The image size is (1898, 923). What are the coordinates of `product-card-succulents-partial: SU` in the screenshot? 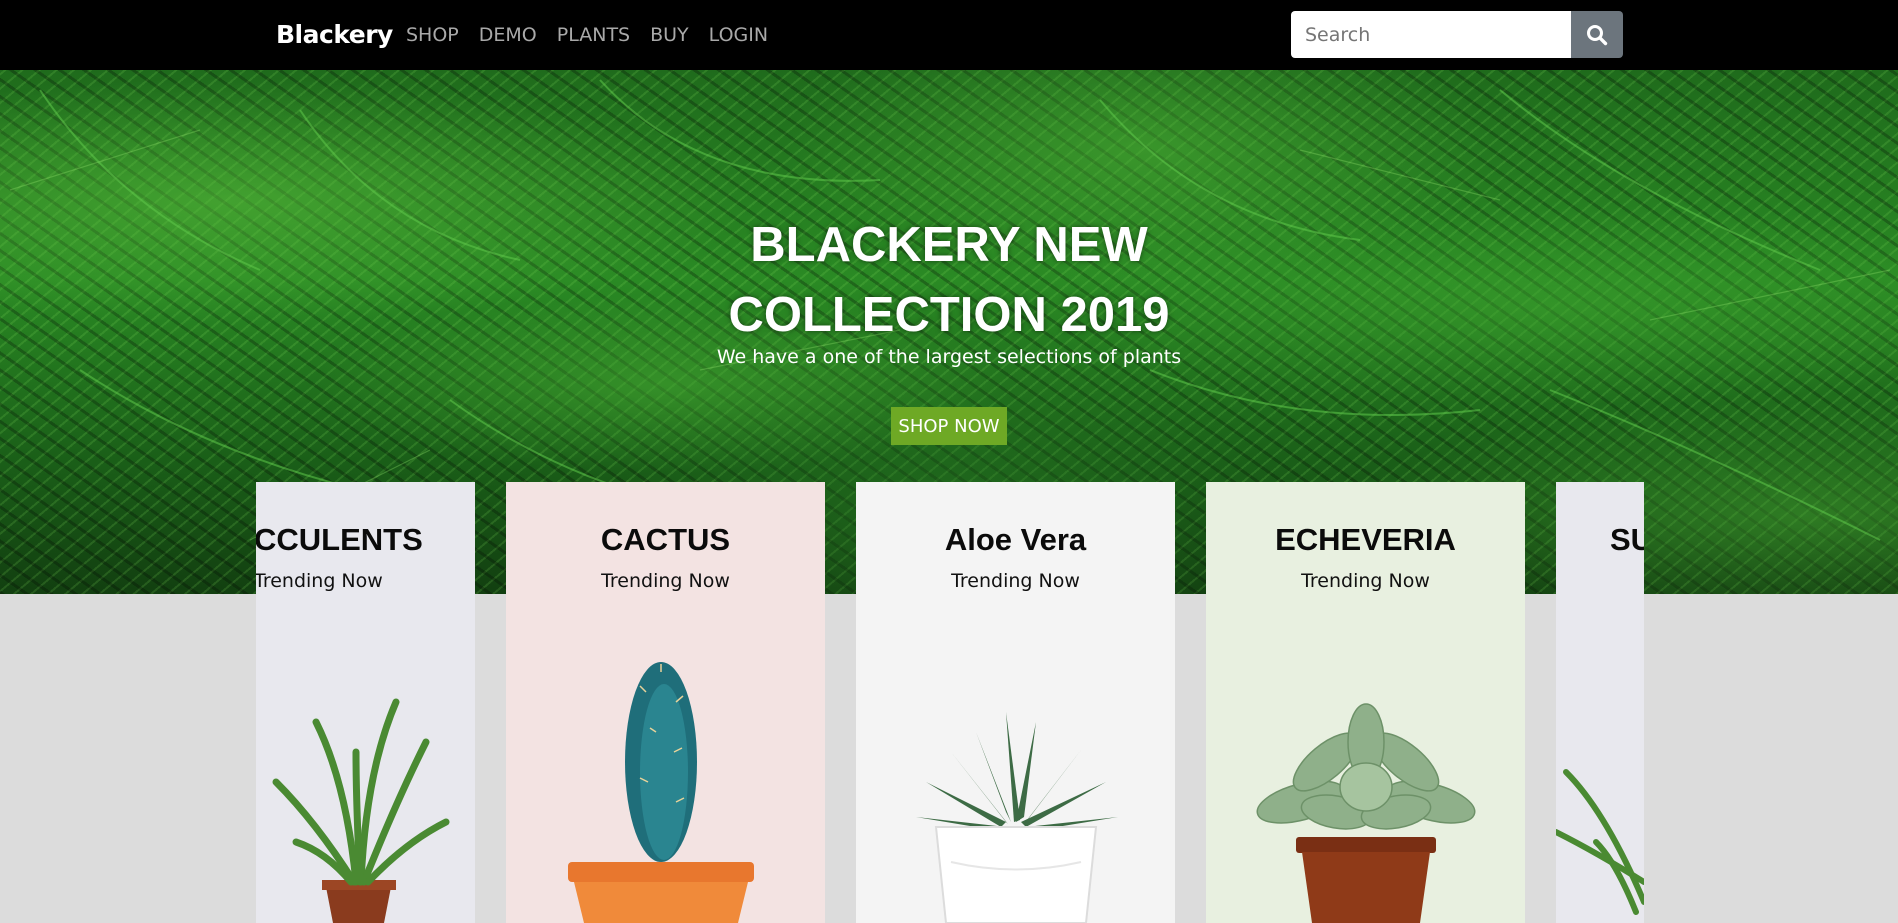 It's located at (1600, 702).